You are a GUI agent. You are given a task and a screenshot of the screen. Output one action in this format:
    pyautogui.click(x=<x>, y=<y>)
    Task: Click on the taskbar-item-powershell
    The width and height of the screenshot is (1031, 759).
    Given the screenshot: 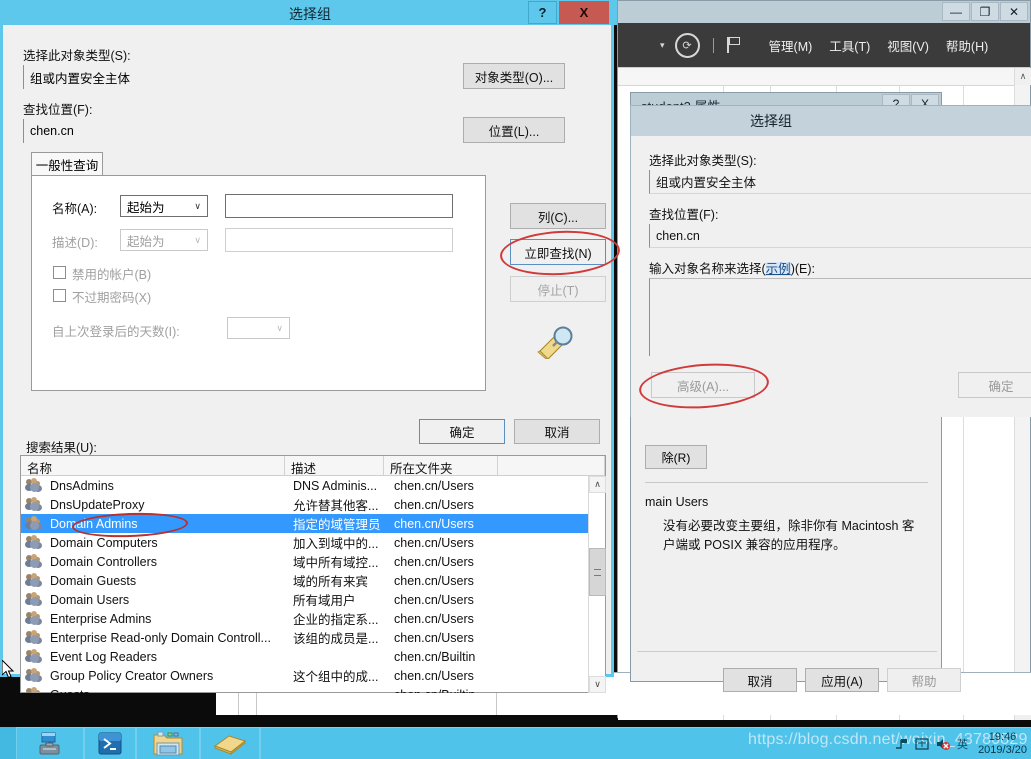 What is the action you would take?
    pyautogui.click(x=110, y=743)
    